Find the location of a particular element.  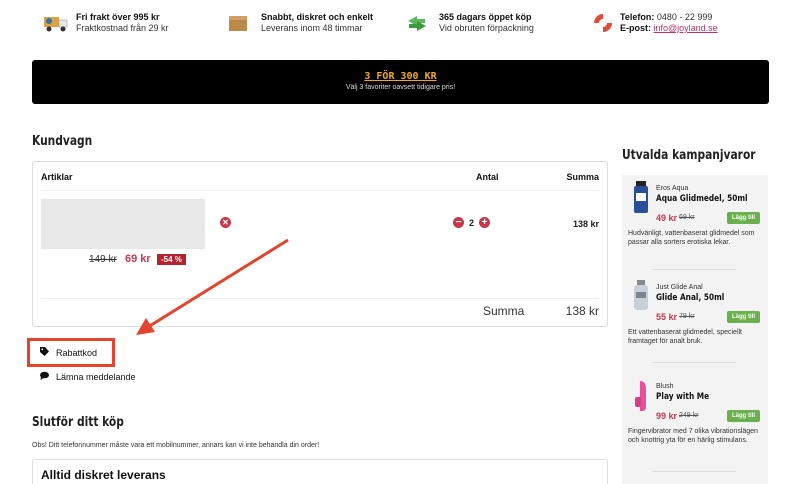

product-old-price: 249 kr is located at coordinates (689, 415).